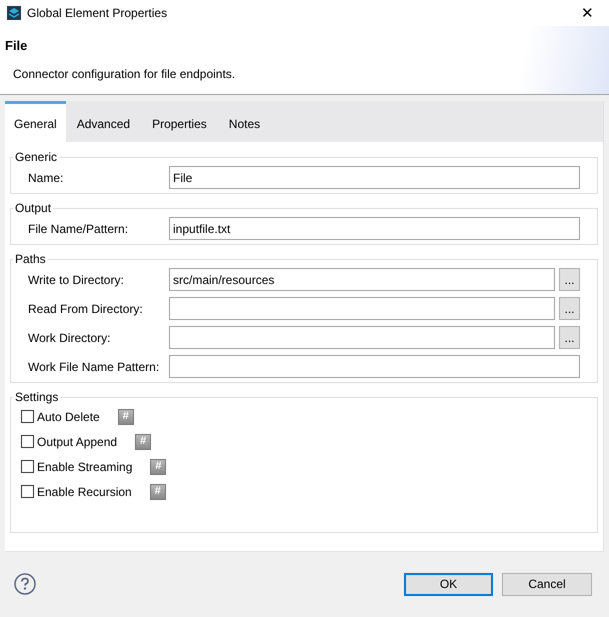 The height and width of the screenshot is (617, 609). What do you see at coordinates (46, 178) in the screenshot?
I see `field-label: Name:` at bounding box center [46, 178].